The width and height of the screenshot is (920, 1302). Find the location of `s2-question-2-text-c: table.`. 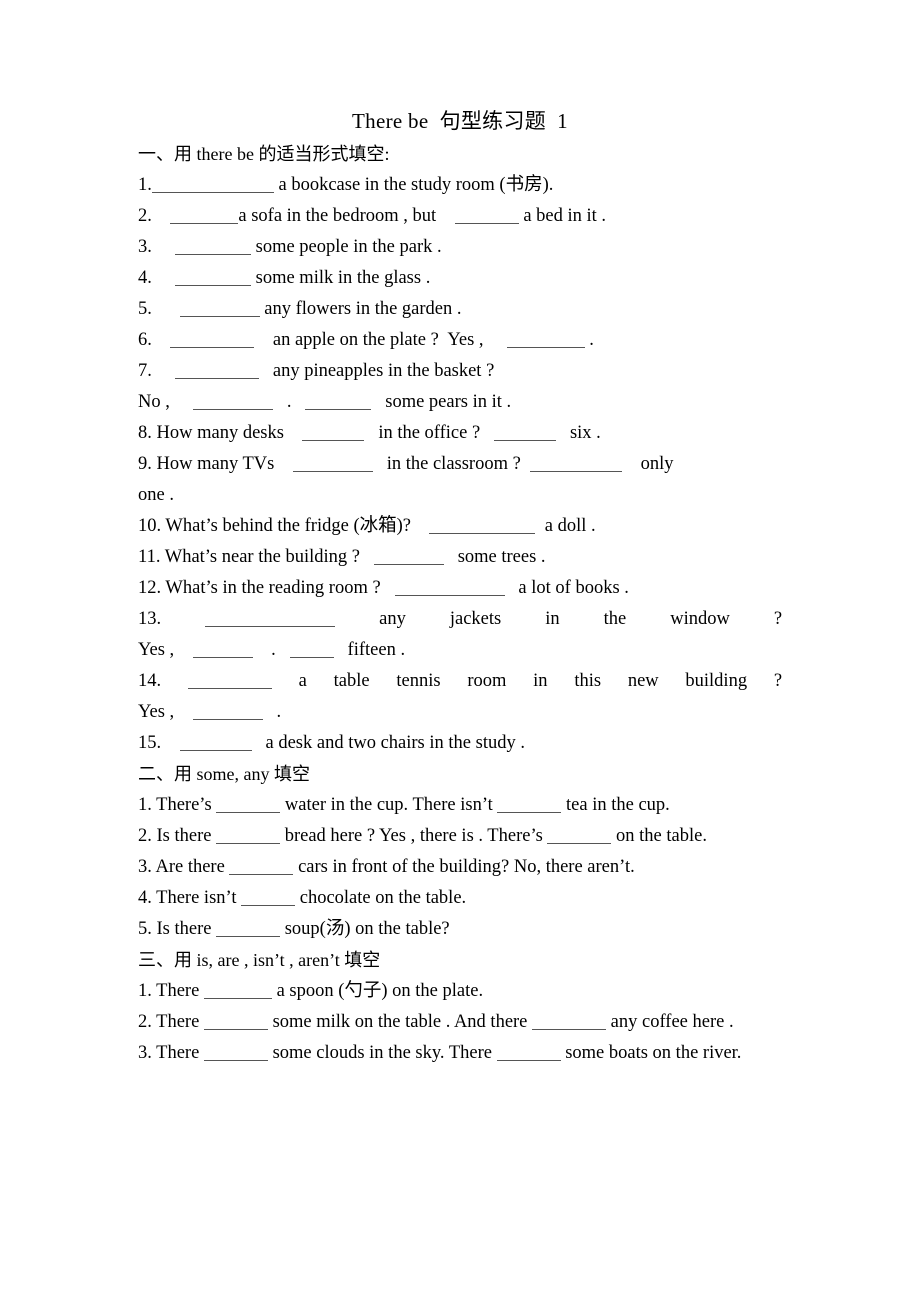

s2-question-2-text-c: table. is located at coordinates (686, 836).